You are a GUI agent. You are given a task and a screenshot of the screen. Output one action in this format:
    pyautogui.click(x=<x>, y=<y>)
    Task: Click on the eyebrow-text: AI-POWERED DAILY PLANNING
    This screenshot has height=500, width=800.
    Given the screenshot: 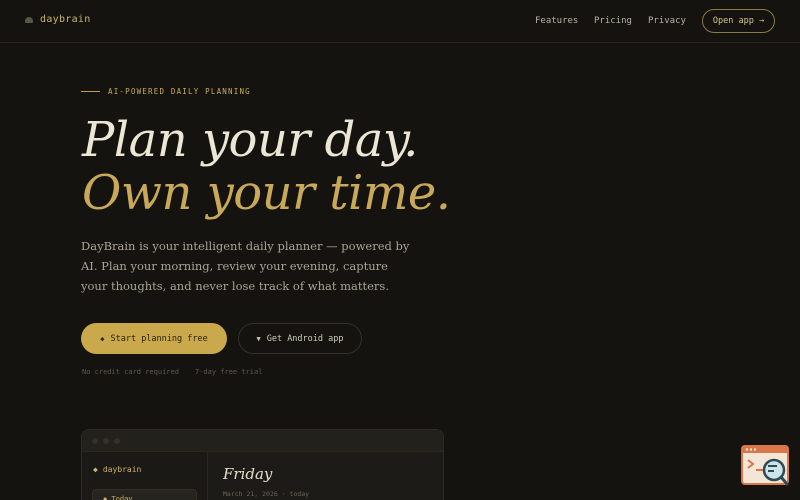 What is the action you would take?
    pyautogui.click(x=179, y=91)
    